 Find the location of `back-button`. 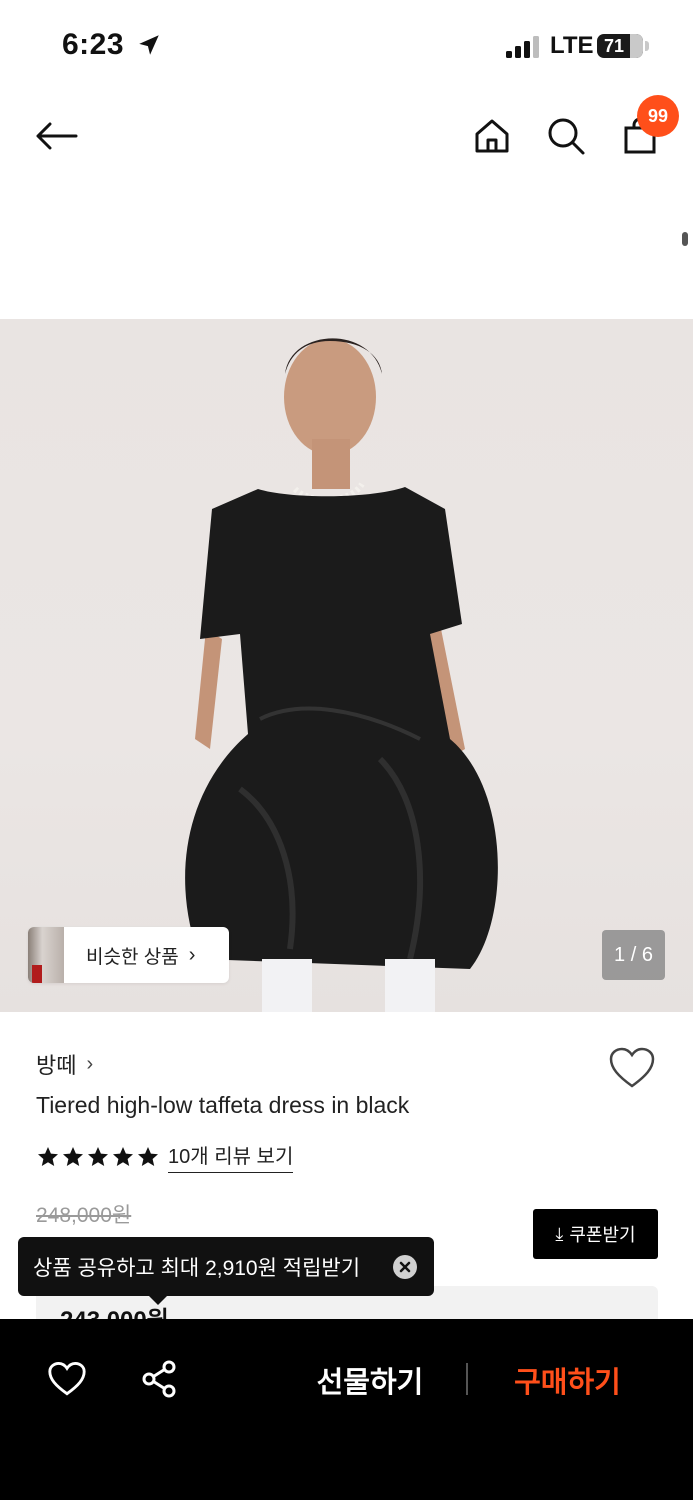

back-button is located at coordinates (56, 136).